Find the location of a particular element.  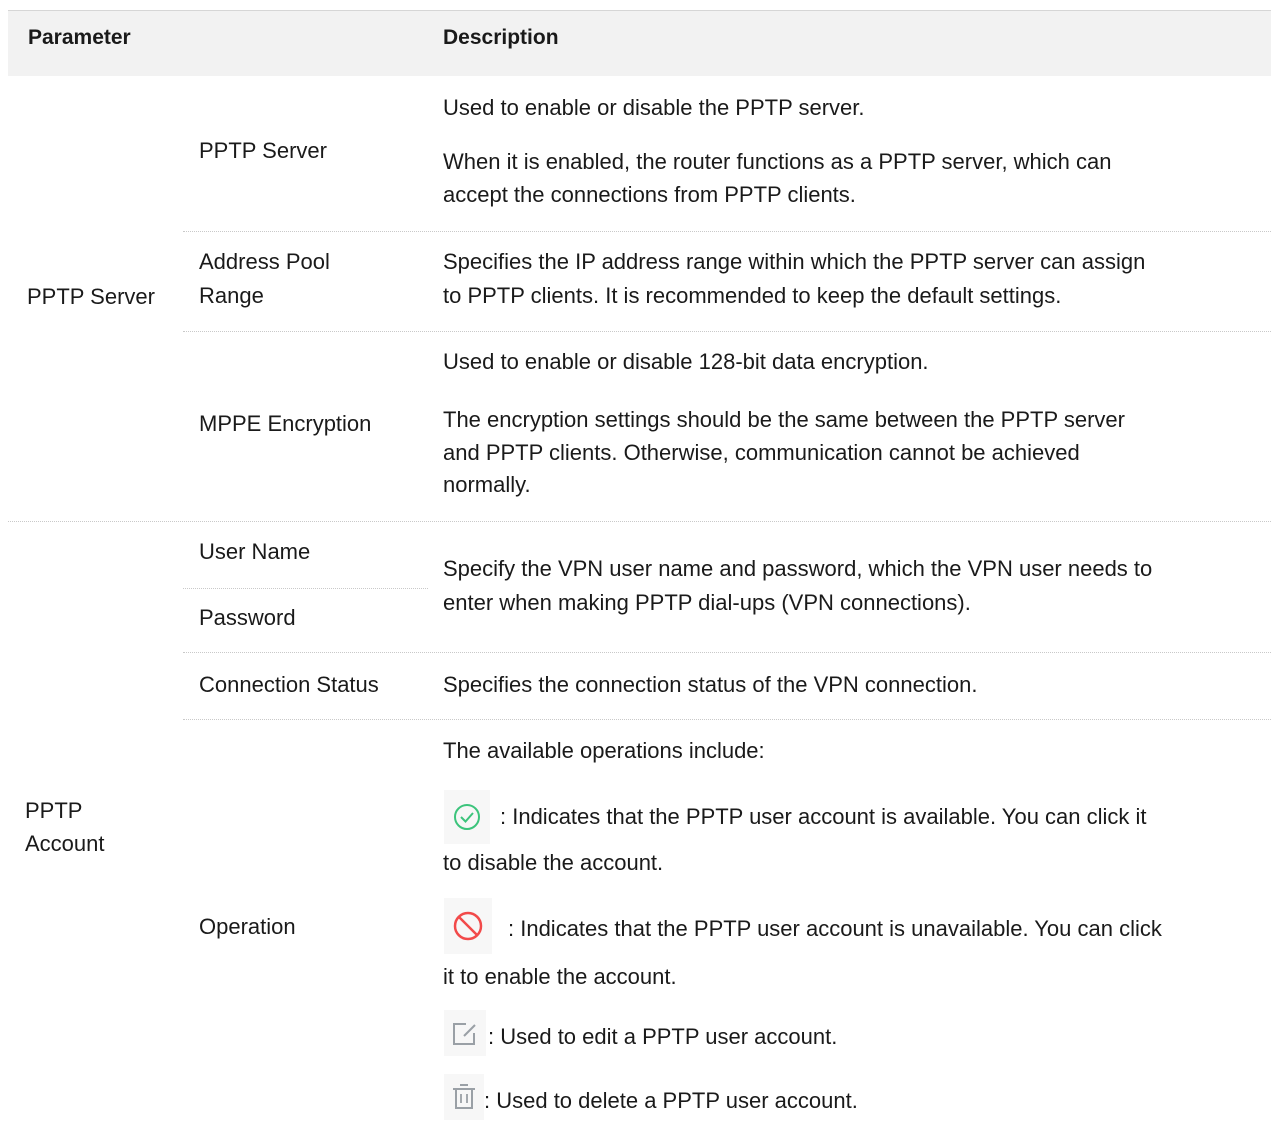

desc-line: The available operations include: is located at coordinates (604, 750).